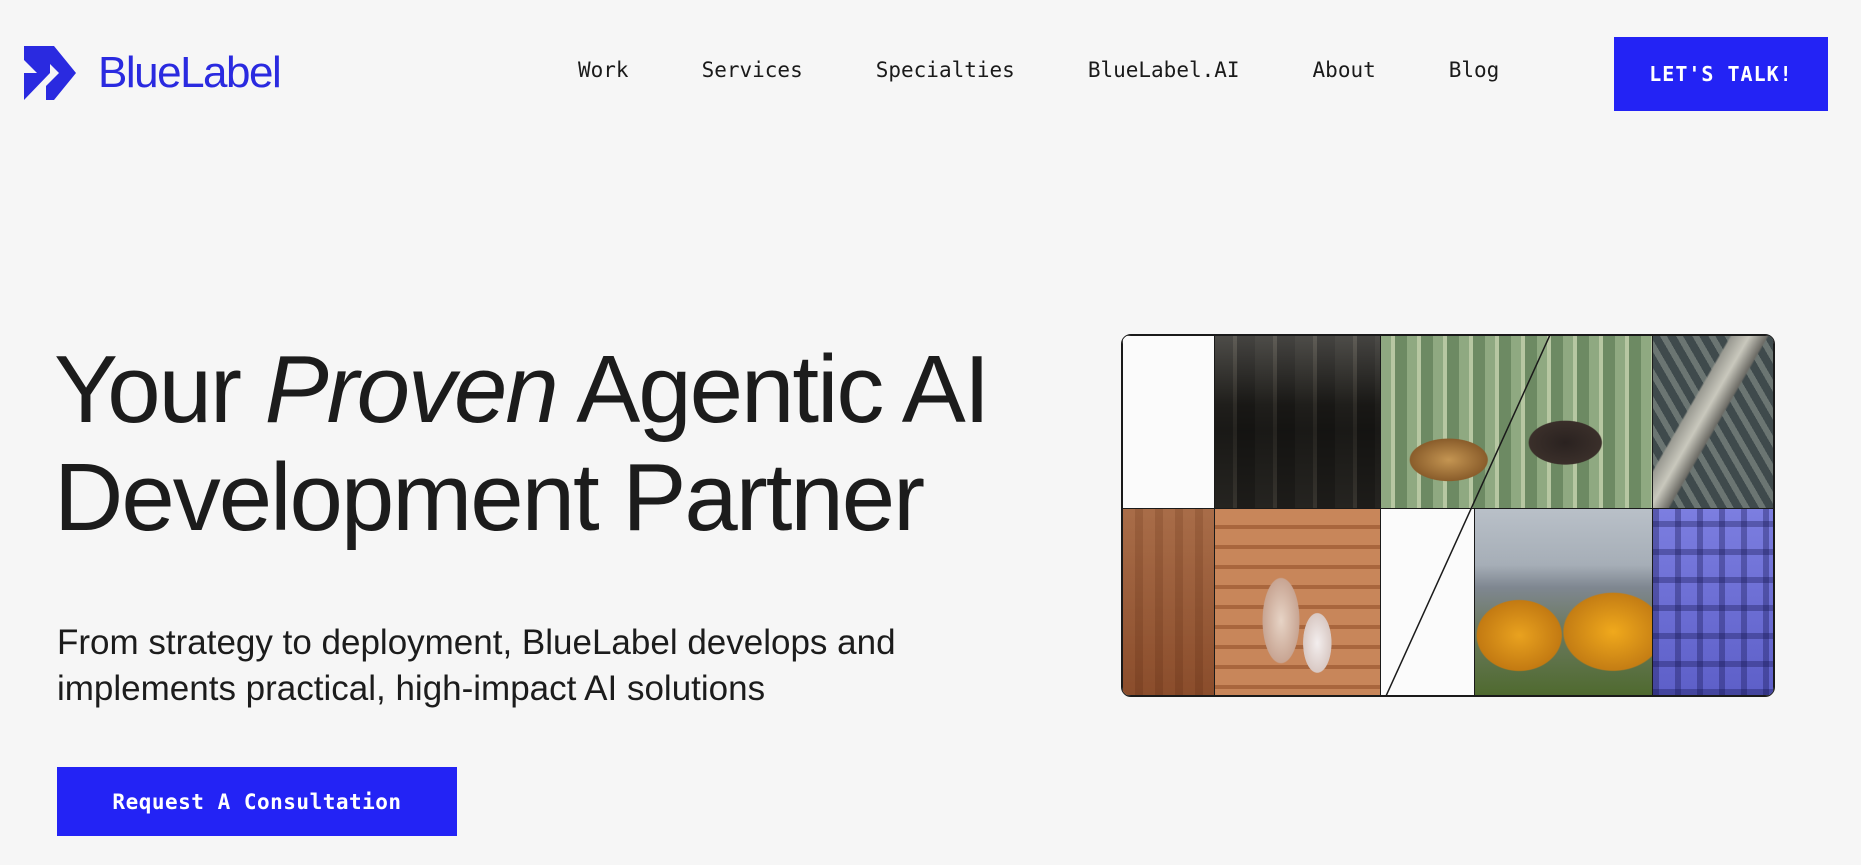 This screenshot has height=865, width=1861. What do you see at coordinates (257, 801) in the screenshot?
I see `request-consultation-button: Request A Consultation` at bounding box center [257, 801].